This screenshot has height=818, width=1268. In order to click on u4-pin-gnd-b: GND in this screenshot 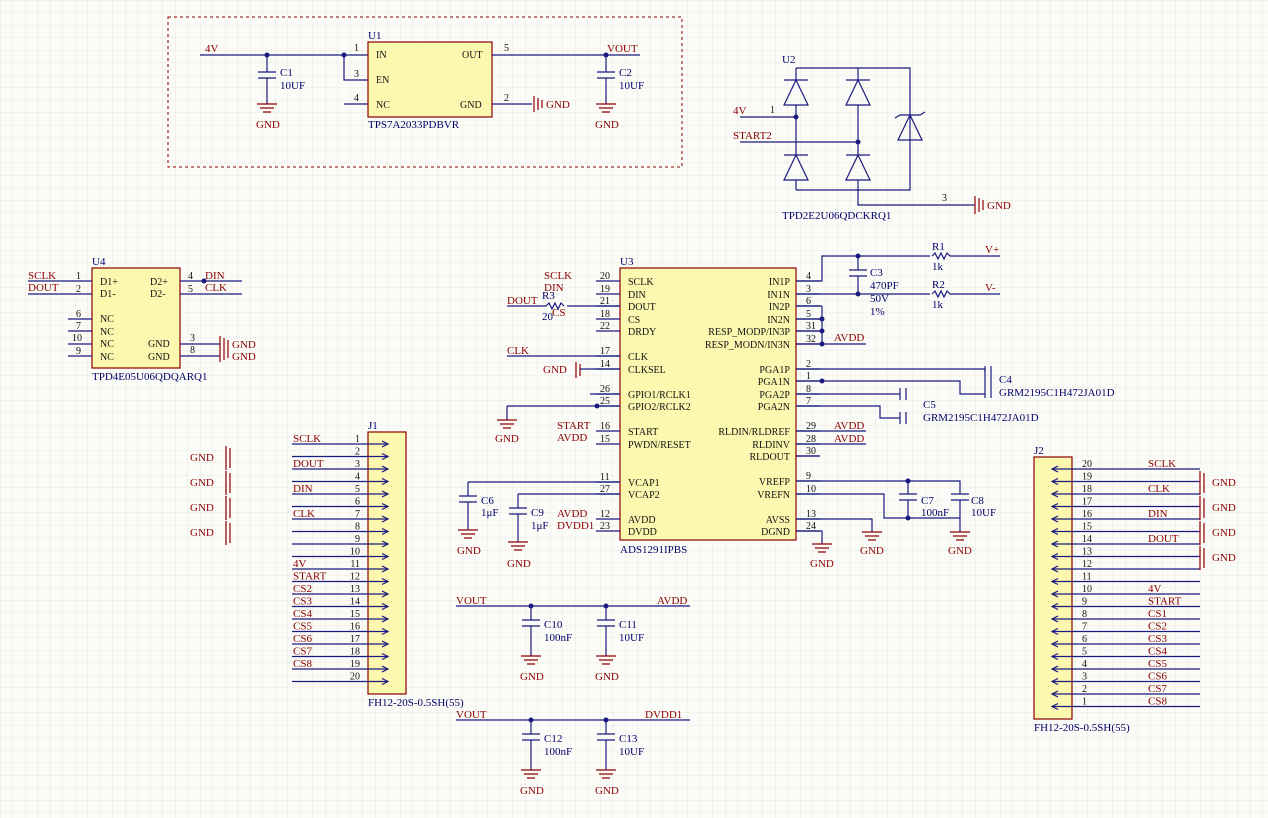, I will do `click(159, 357)`.